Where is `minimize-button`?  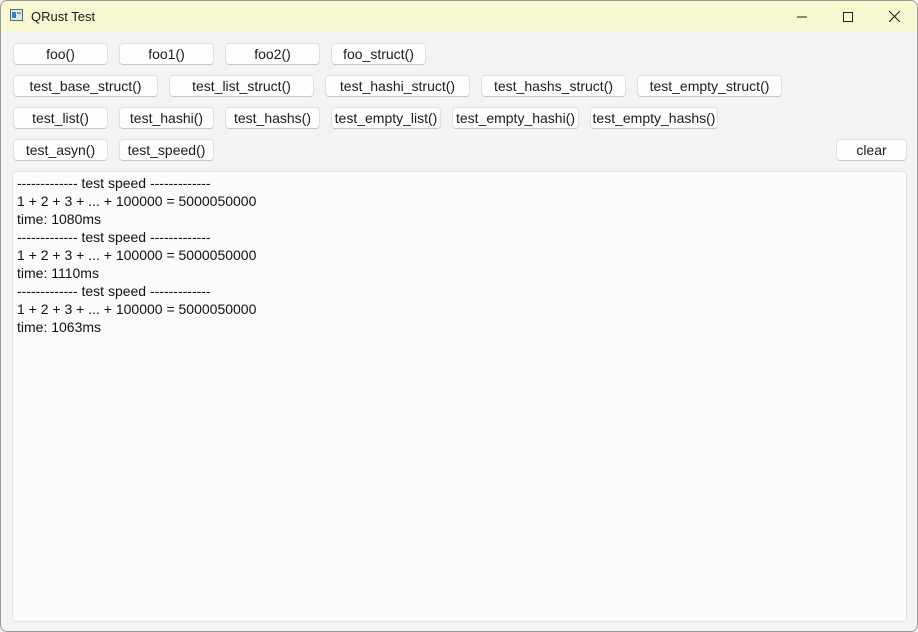 minimize-button is located at coordinates (802, 16).